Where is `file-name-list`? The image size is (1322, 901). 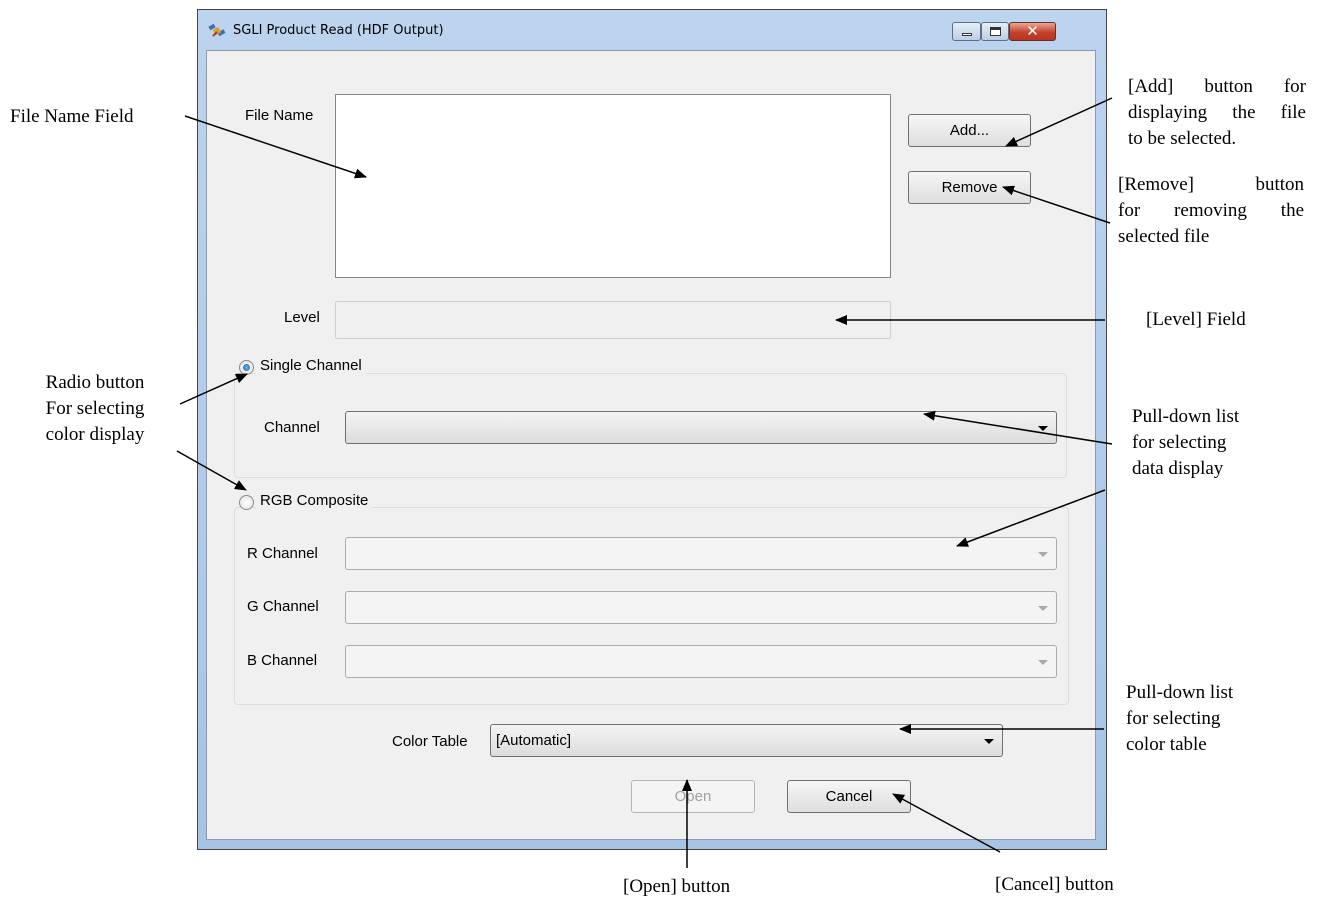
file-name-list is located at coordinates (613, 186).